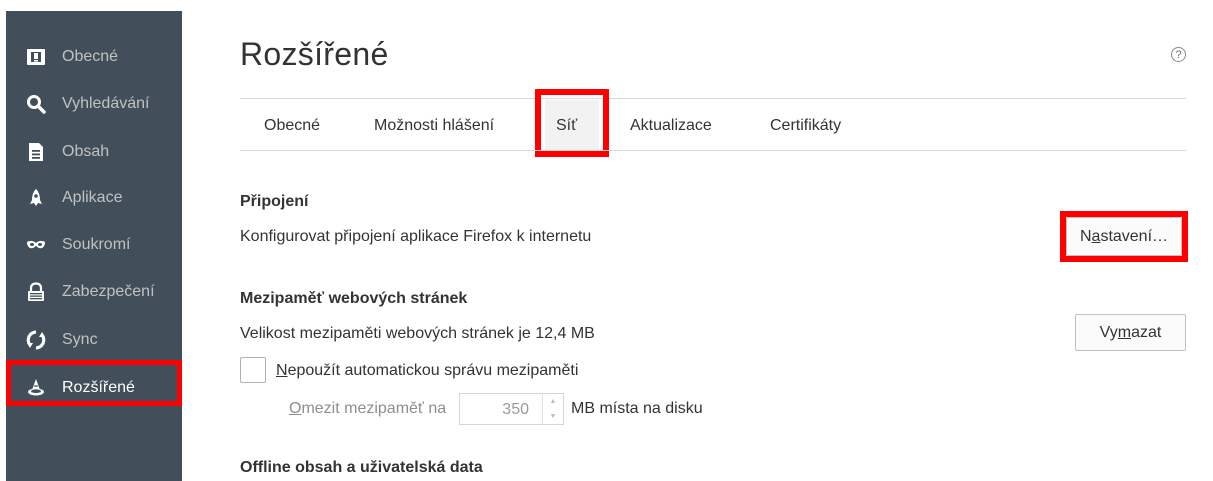 This screenshot has width=1213, height=481. I want to click on cache-heading: Mezipaměť webových stránek, so click(354, 298).